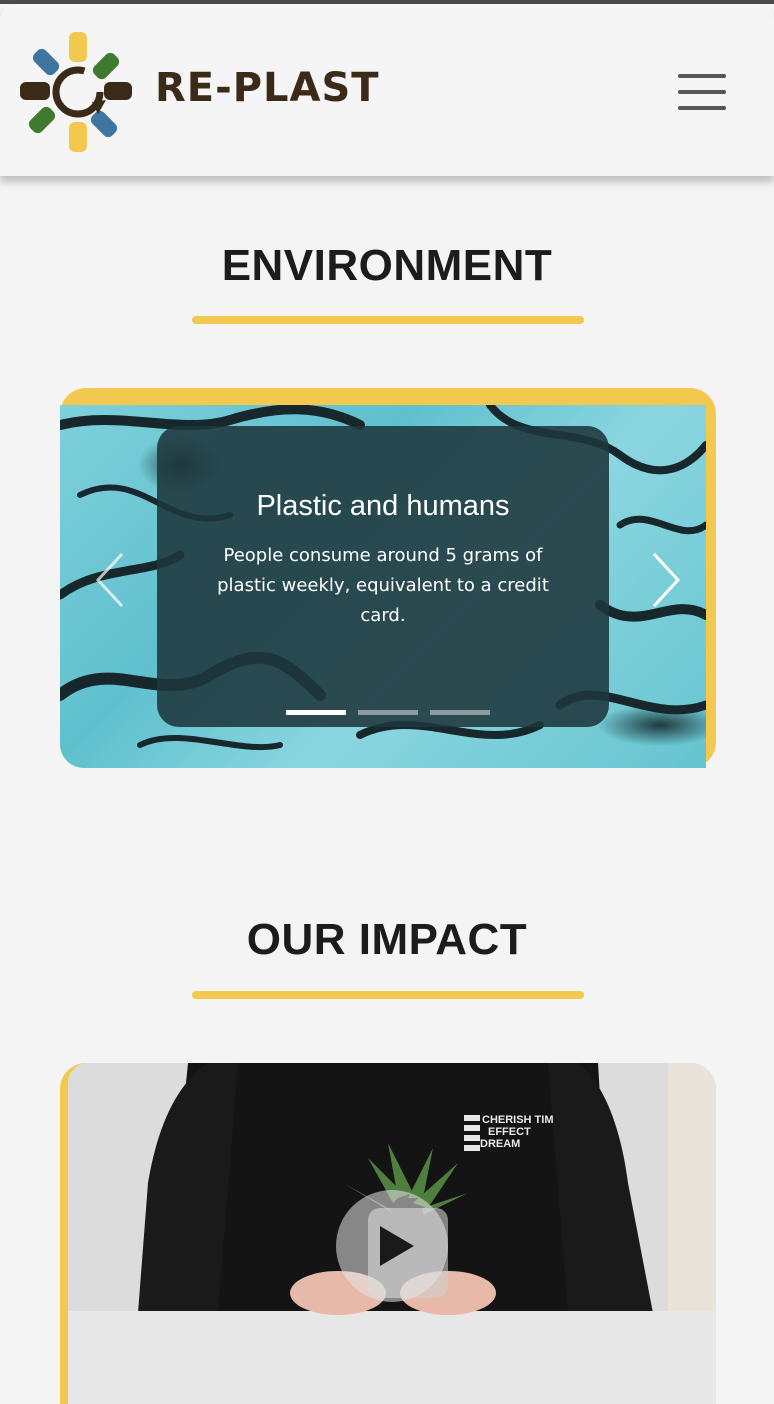  What do you see at coordinates (387, 265) in the screenshot?
I see `environment-title: ENVIRONMENT` at bounding box center [387, 265].